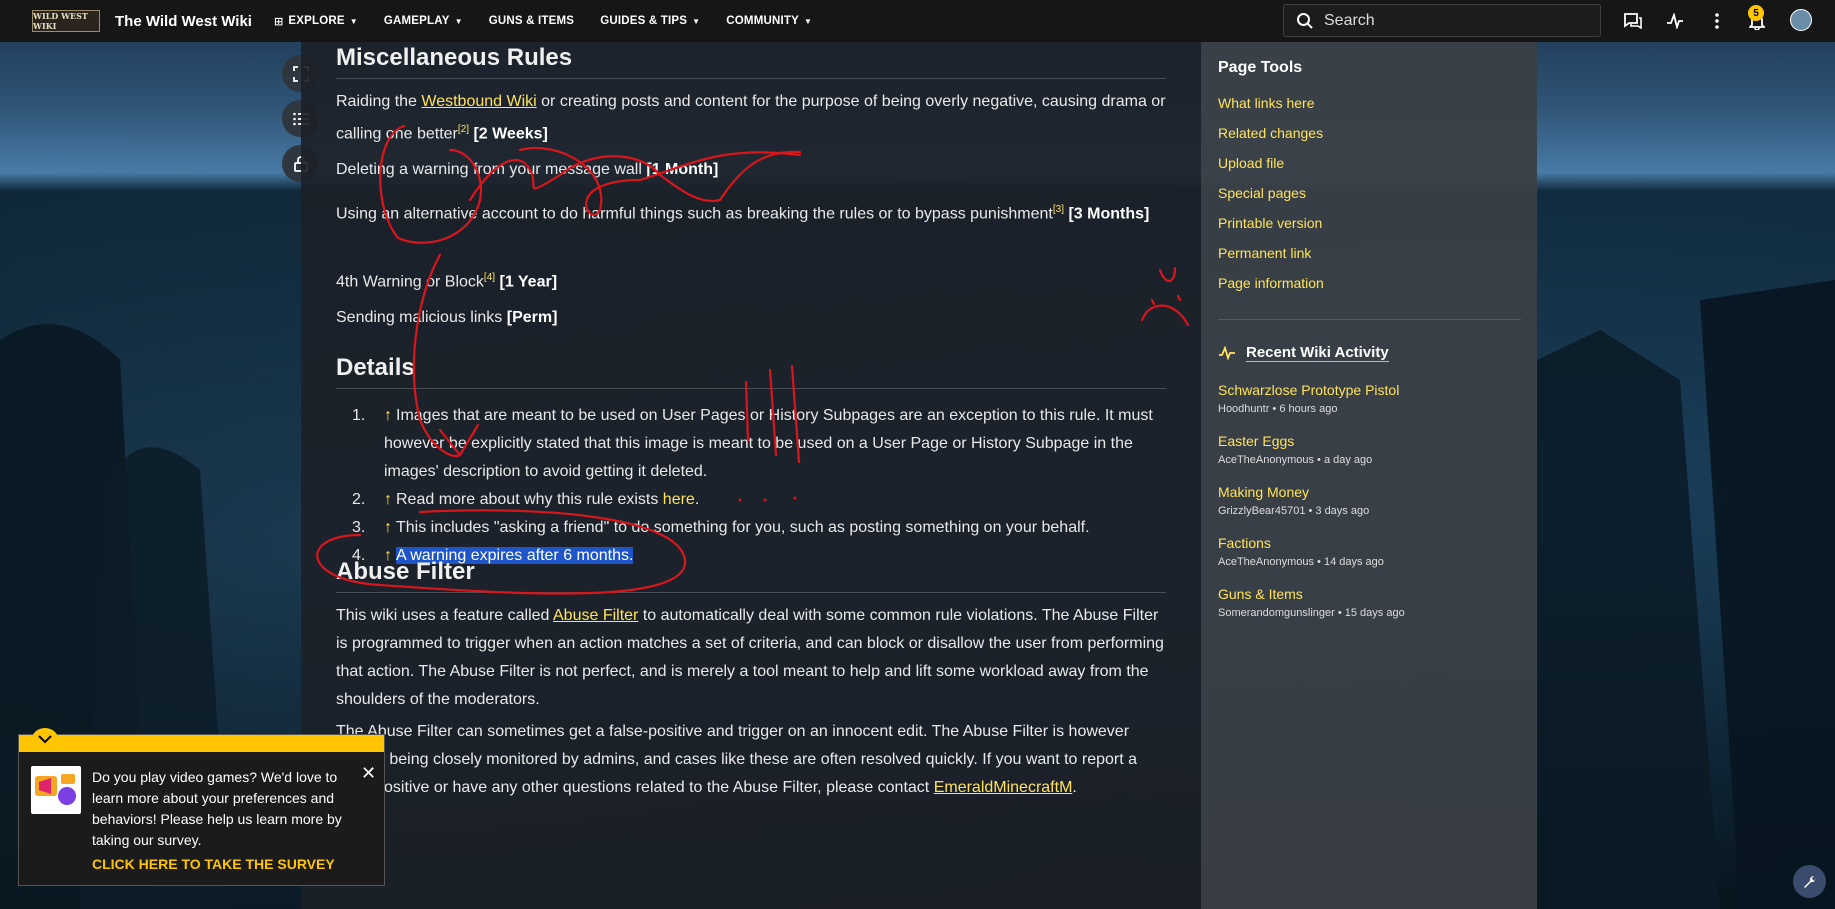  I want to click on activity-item-meta: GrizzlyBear45701 • 3 days ago, so click(1294, 511).